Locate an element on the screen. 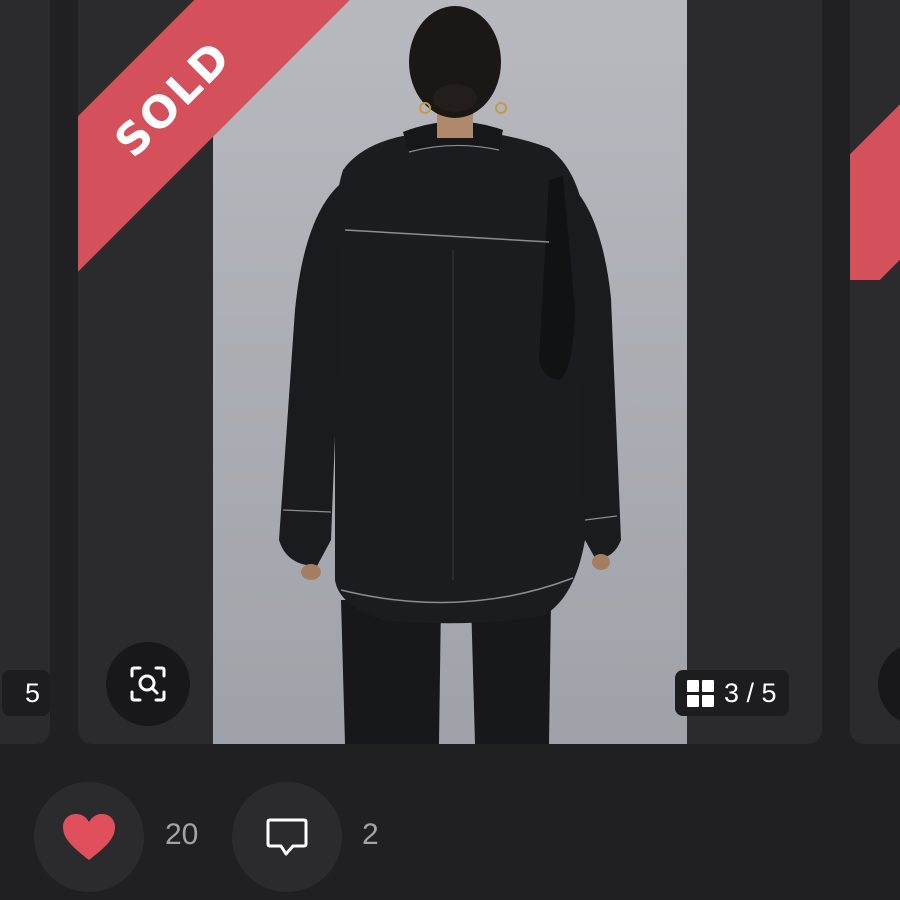  heart-icon is located at coordinates (89, 837).